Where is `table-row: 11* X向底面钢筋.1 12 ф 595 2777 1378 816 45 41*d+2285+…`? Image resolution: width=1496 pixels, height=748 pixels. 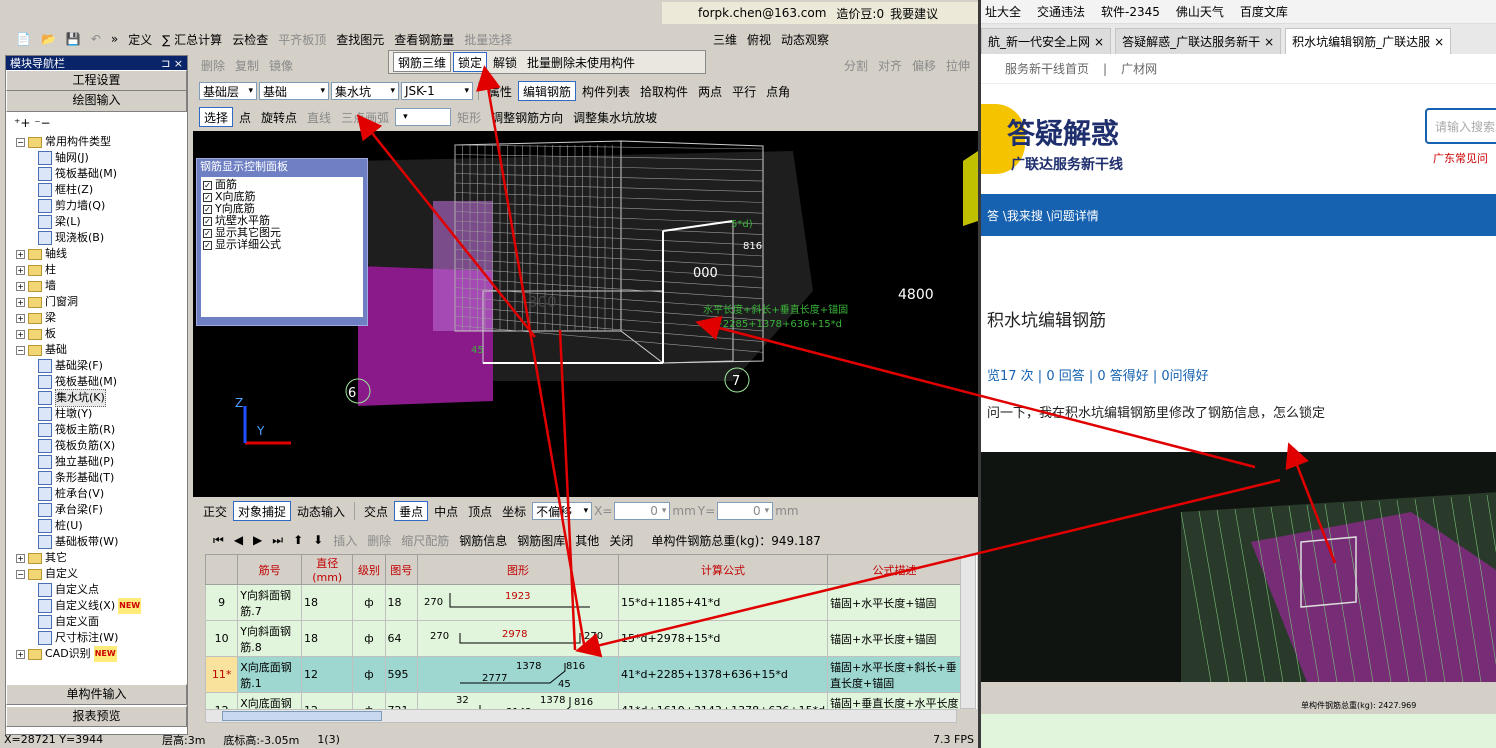 table-row: 11* X向底面钢筋.1 12 ф 595 2777 1378 816 45 41*d+2285+… is located at coordinates (583, 674).